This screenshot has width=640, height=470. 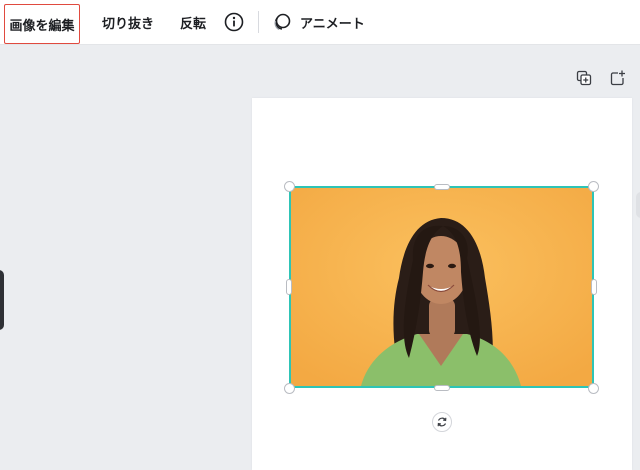 I want to click on animate-icon, so click(x=282, y=22).